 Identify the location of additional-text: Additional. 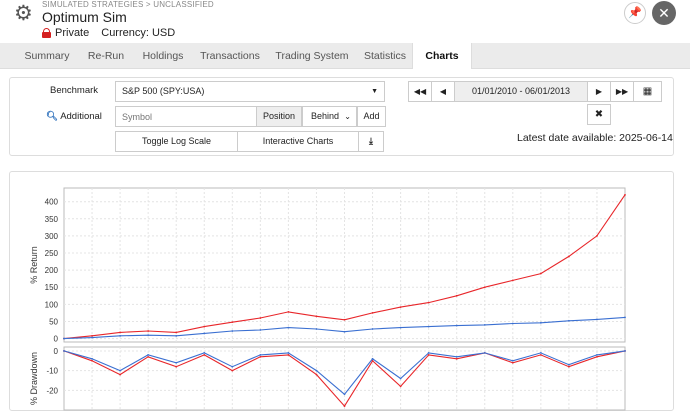
(81, 116).